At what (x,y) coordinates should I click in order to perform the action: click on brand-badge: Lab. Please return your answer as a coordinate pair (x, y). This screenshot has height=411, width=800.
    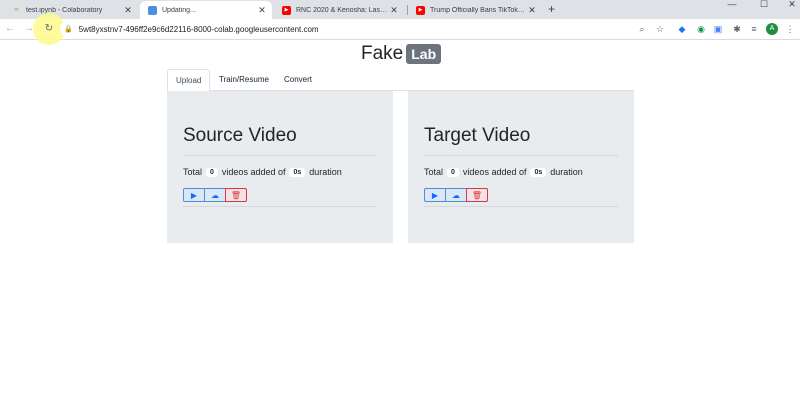
    Looking at the image, I should click on (424, 54).